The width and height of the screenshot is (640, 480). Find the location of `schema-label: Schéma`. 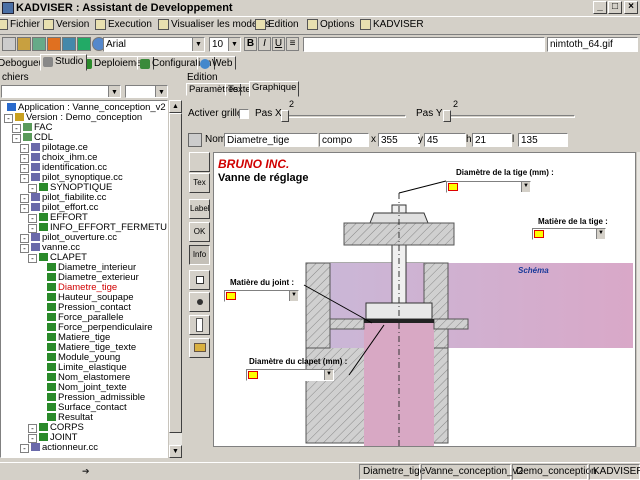

schema-label: Schéma is located at coordinates (533, 270).